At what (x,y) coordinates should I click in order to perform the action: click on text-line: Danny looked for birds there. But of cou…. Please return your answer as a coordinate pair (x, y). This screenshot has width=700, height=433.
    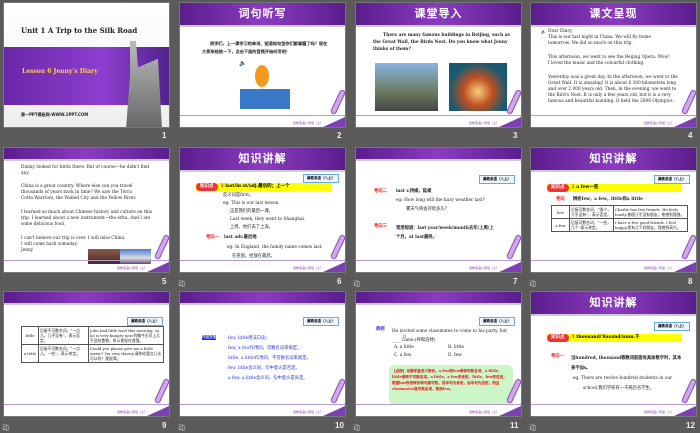
    Looking at the image, I should click on (85, 167).